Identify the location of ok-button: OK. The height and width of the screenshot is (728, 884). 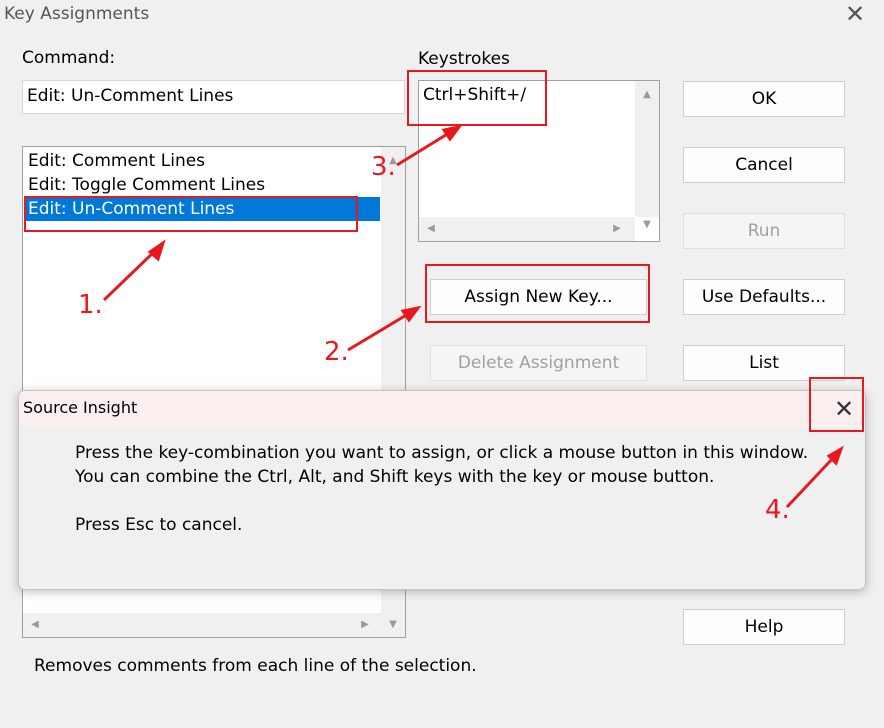
(764, 99).